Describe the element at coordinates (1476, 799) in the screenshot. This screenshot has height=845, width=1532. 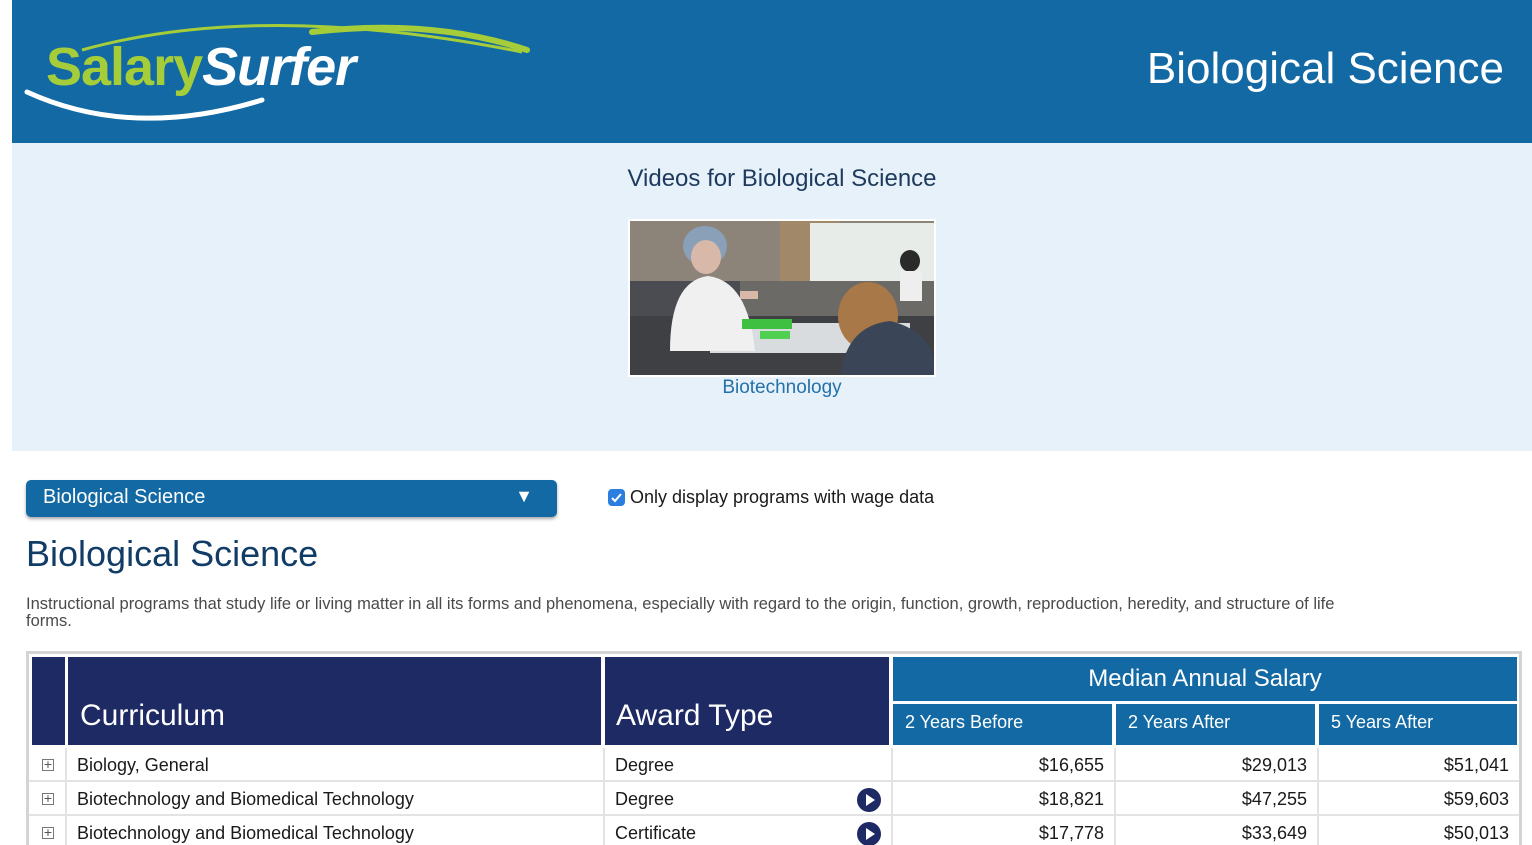
I see `five-years-after-cell: $59,603` at that location.